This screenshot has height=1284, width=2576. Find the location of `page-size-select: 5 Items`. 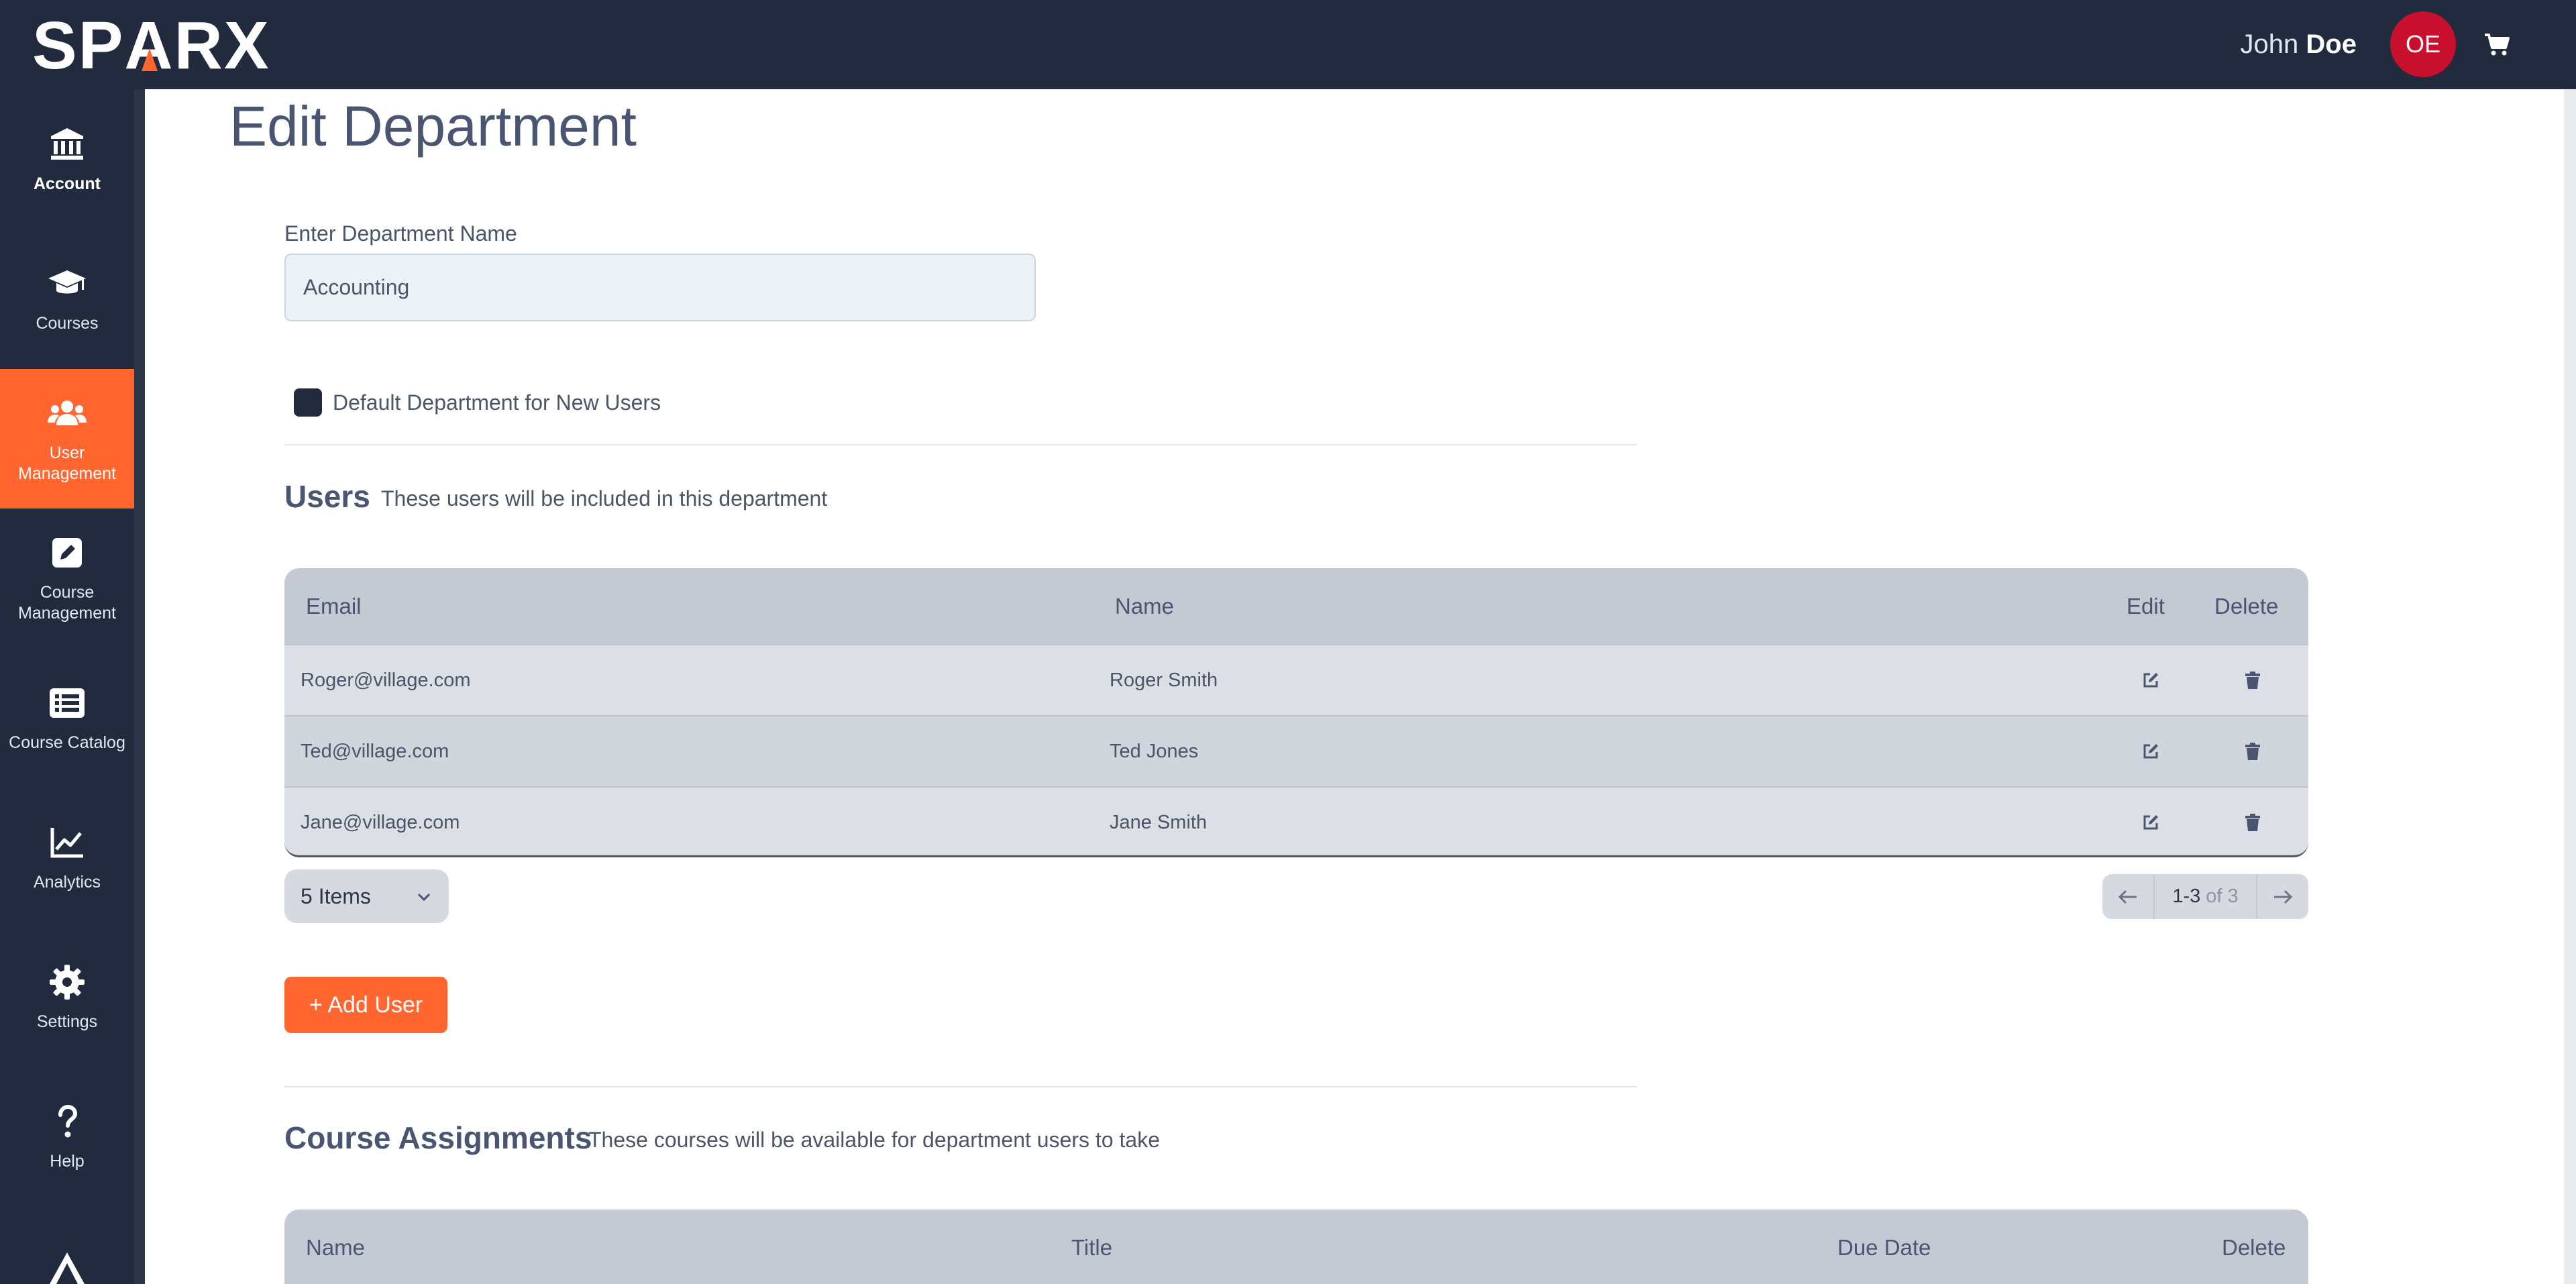

page-size-select: 5 Items is located at coordinates (366, 896).